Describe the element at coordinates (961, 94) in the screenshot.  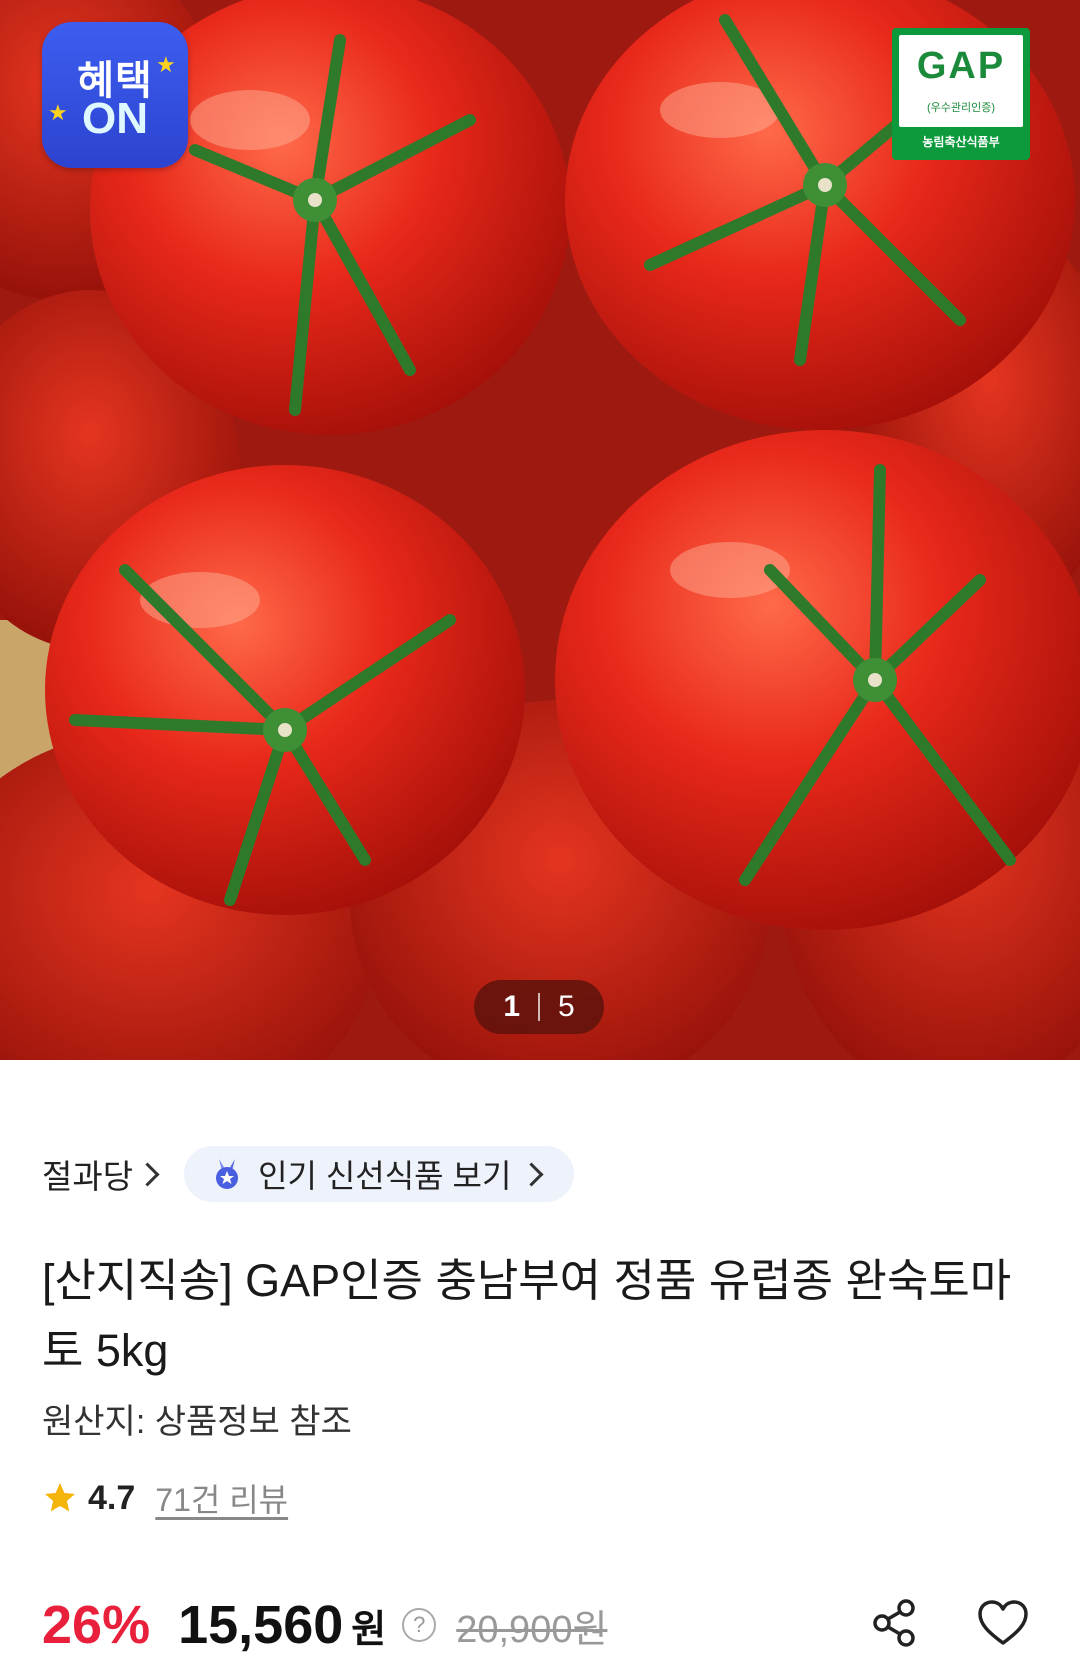
I see `gap-certification-badge: GAP (우수관리인증) 농림축산식품부` at that location.